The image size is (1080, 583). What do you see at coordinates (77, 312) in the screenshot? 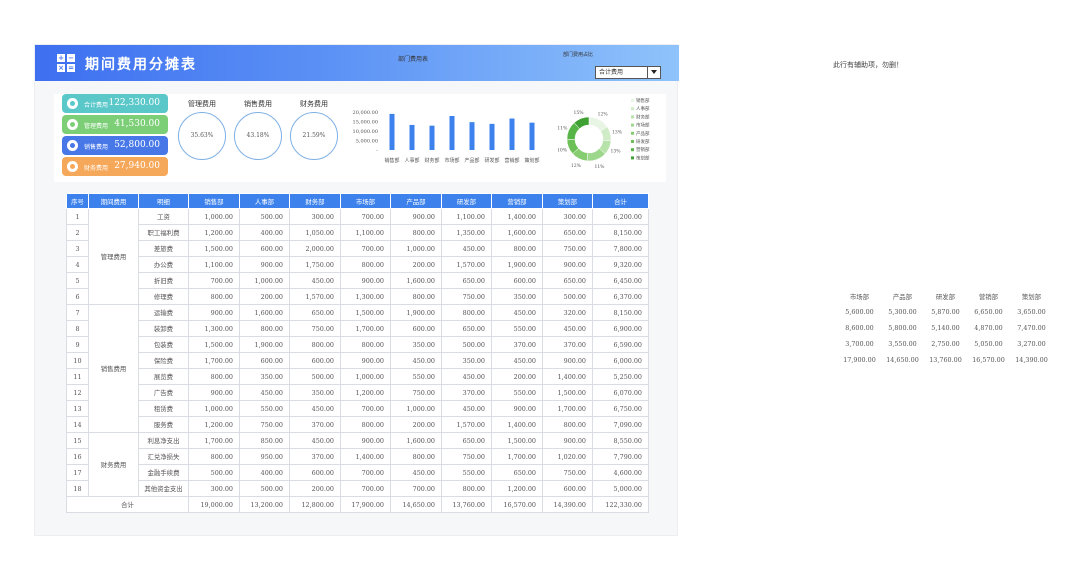
I see `row-index: 7` at bounding box center [77, 312].